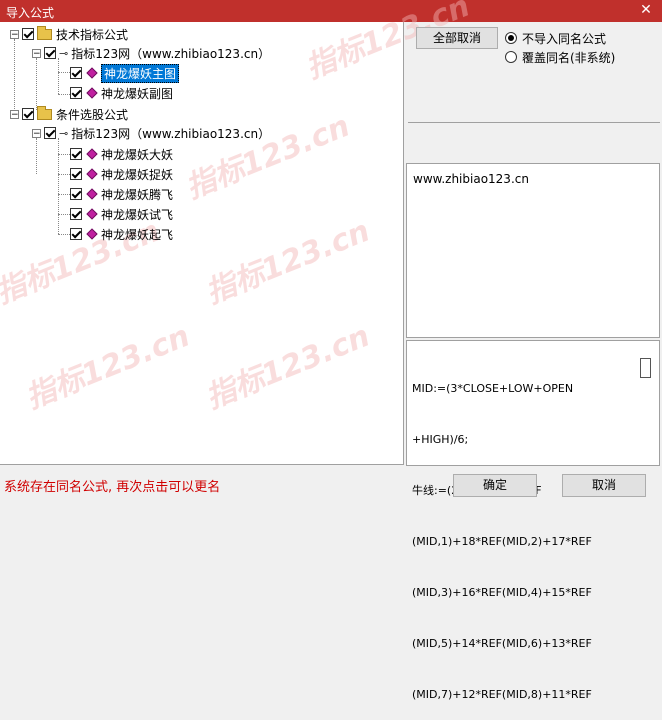 The image size is (662, 720). Describe the element at coordinates (137, 214) in the screenshot. I see `node-label: 神龙爆妖试飞` at that location.